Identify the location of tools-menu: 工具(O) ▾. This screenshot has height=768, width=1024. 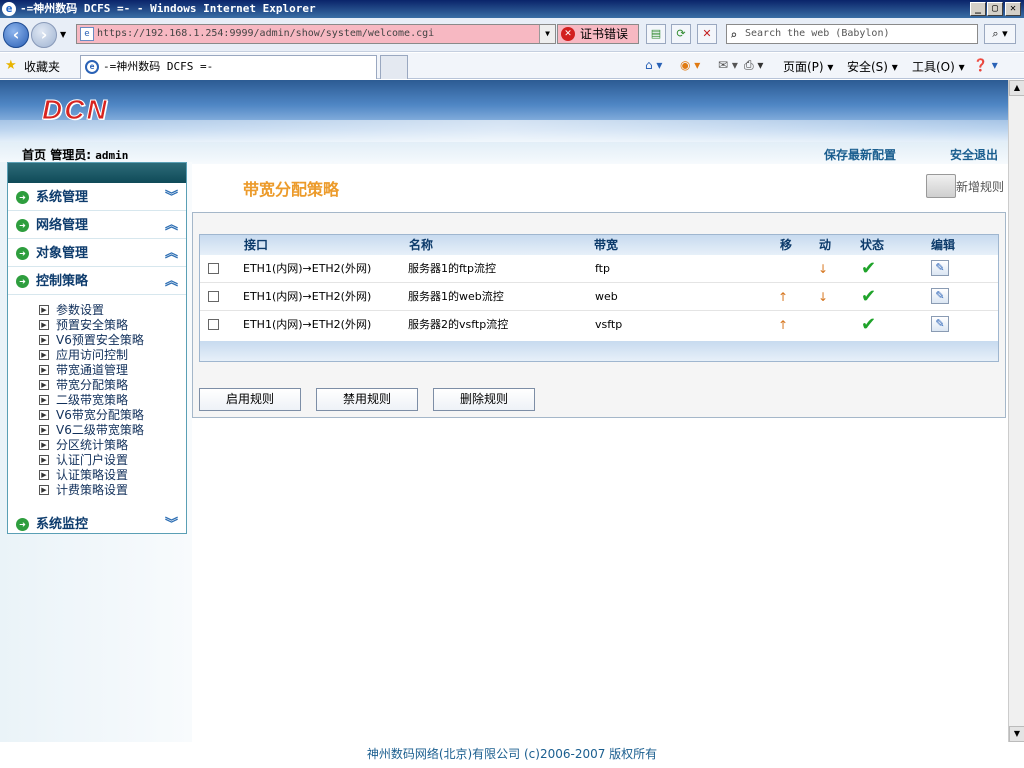
(938, 66).